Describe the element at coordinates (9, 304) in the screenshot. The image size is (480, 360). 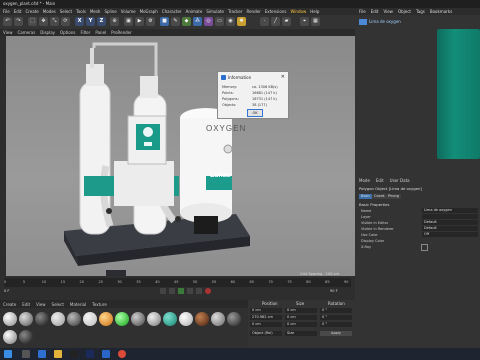
I see `material-menu-item: Create` at that location.